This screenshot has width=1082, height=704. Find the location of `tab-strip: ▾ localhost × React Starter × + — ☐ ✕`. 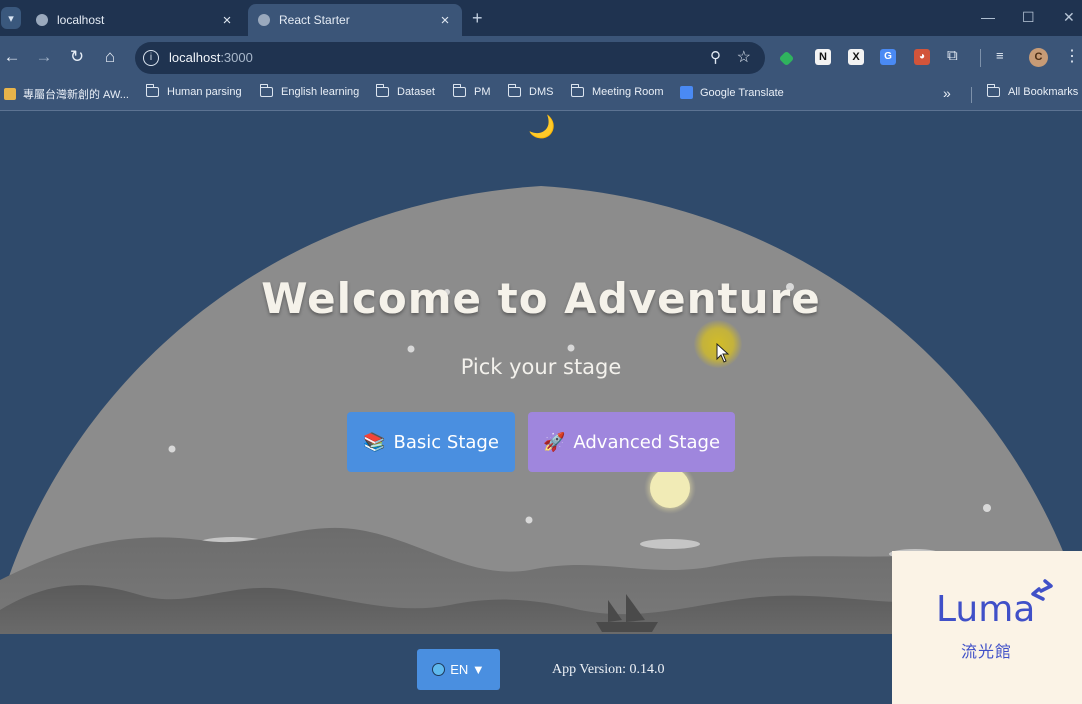

tab-strip: ▾ localhost × React Starter × + — ☐ ✕ is located at coordinates (541, 18).